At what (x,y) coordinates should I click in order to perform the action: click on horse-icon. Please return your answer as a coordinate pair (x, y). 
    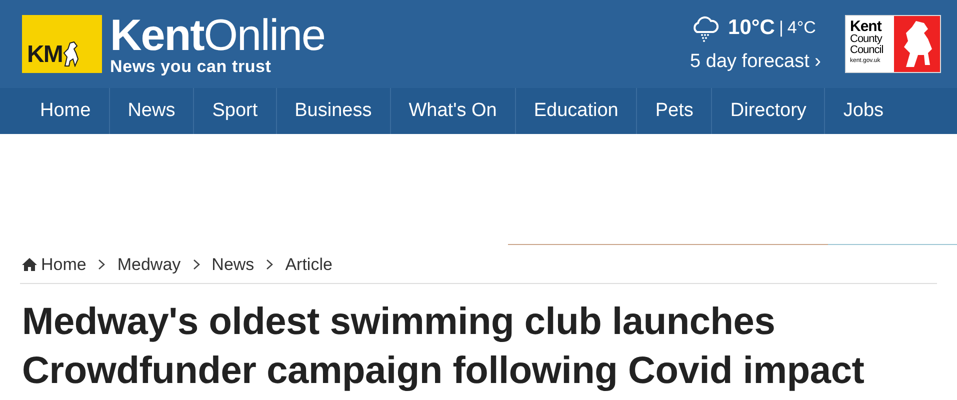
    Looking at the image, I should click on (71, 54).